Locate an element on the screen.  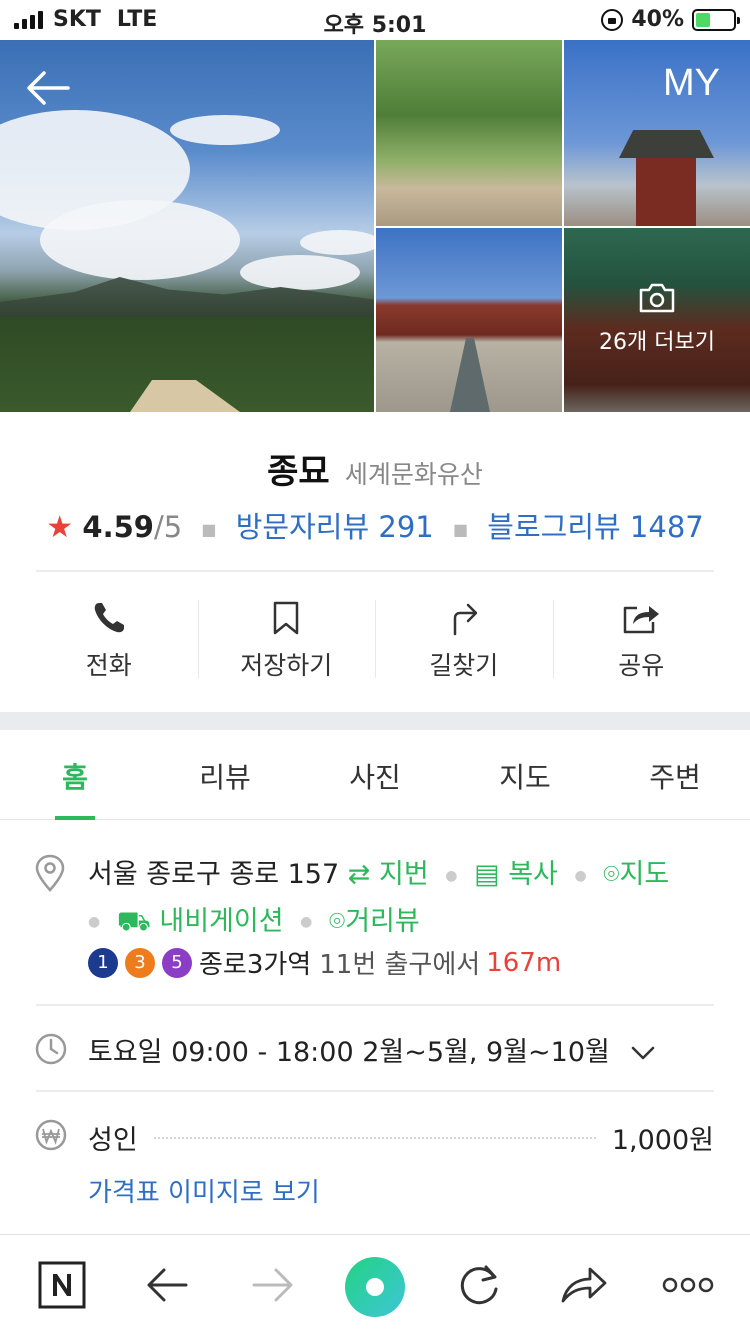
browser-toolbar is located at coordinates (375, 1284).